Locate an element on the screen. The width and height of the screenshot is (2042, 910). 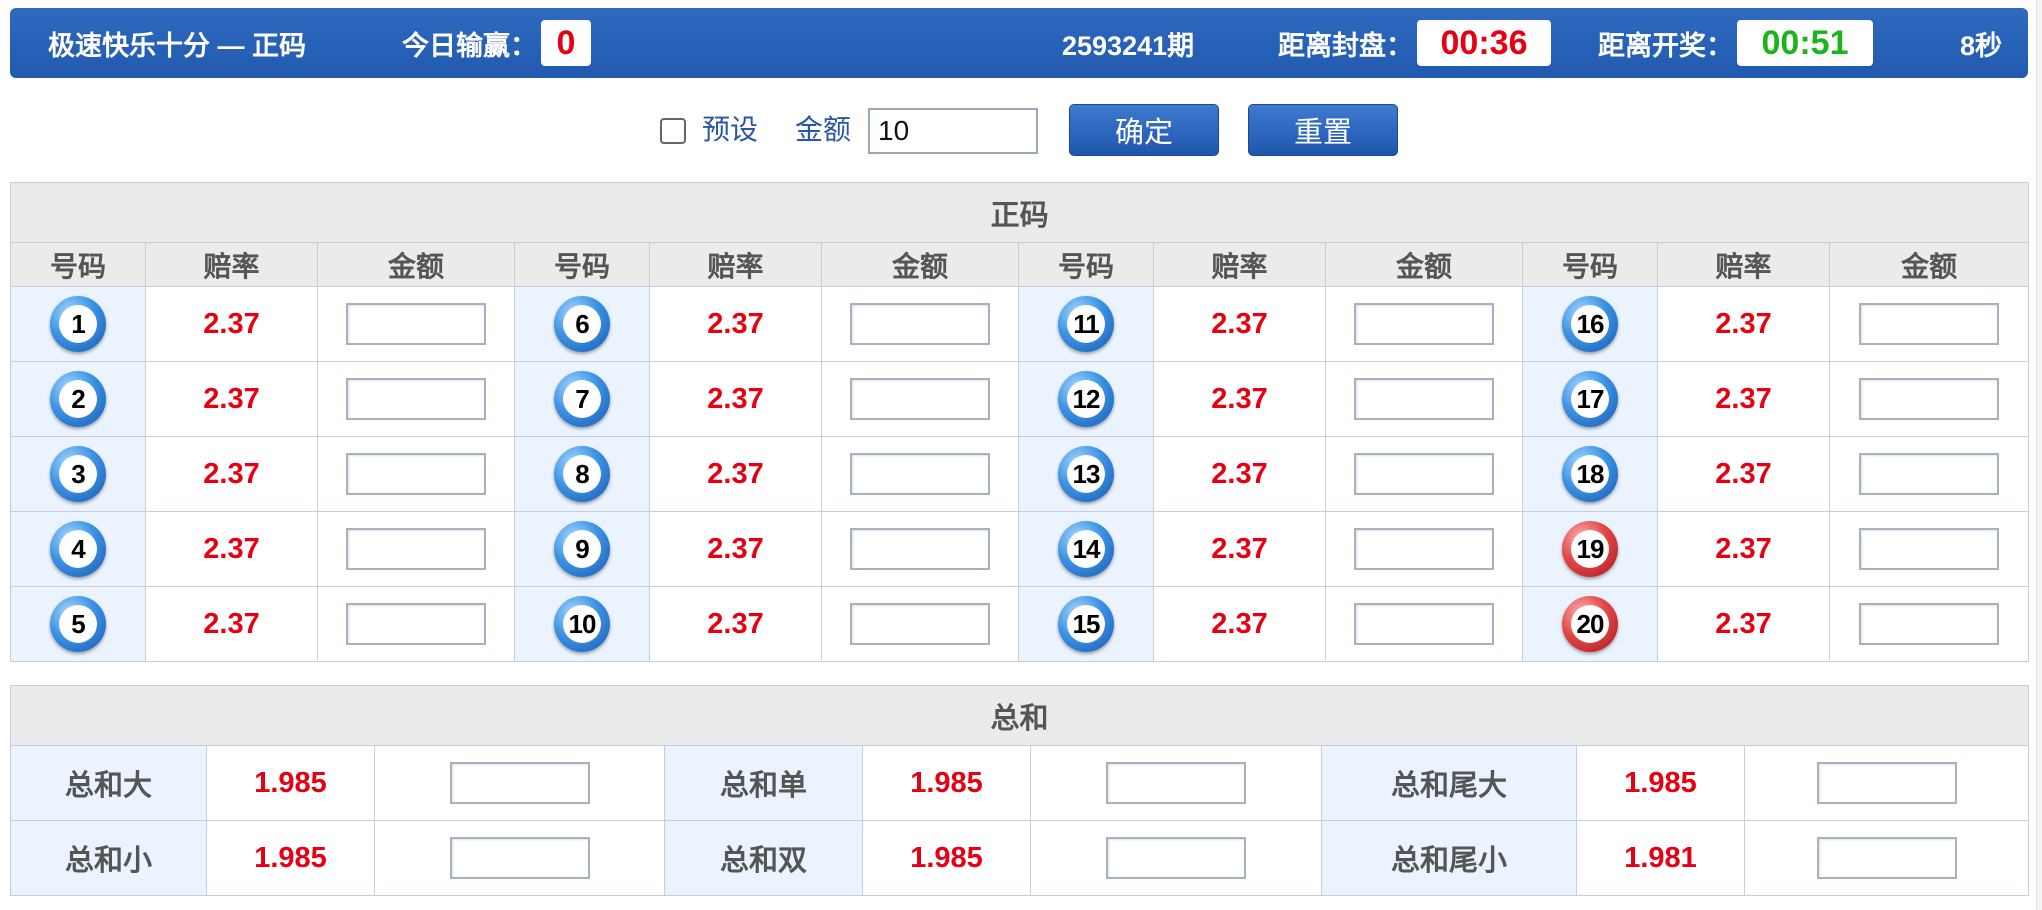
period-number: 2593241期 is located at coordinates (1128, 45).